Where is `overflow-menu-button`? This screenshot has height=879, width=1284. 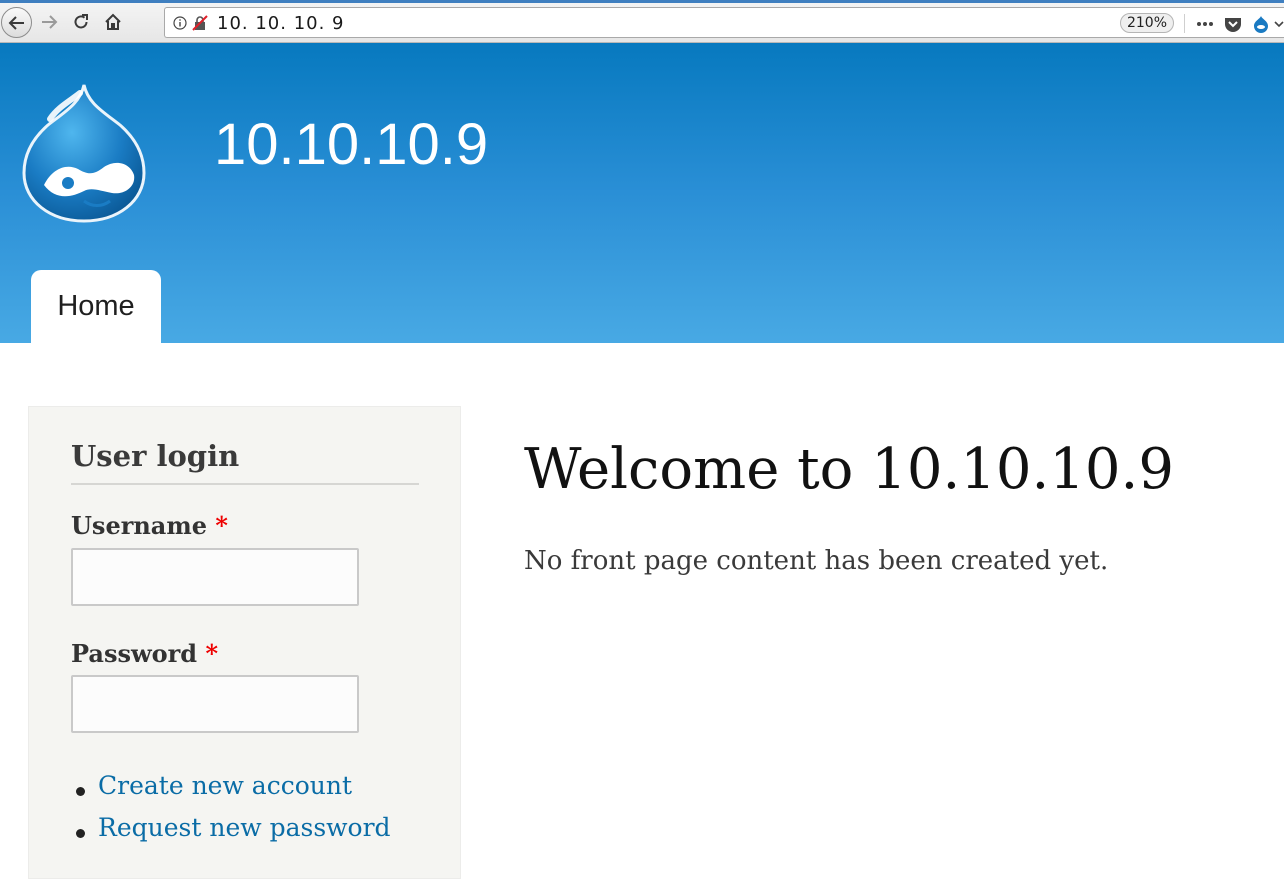
overflow-menu-button is located at coordinates (1278, 24).